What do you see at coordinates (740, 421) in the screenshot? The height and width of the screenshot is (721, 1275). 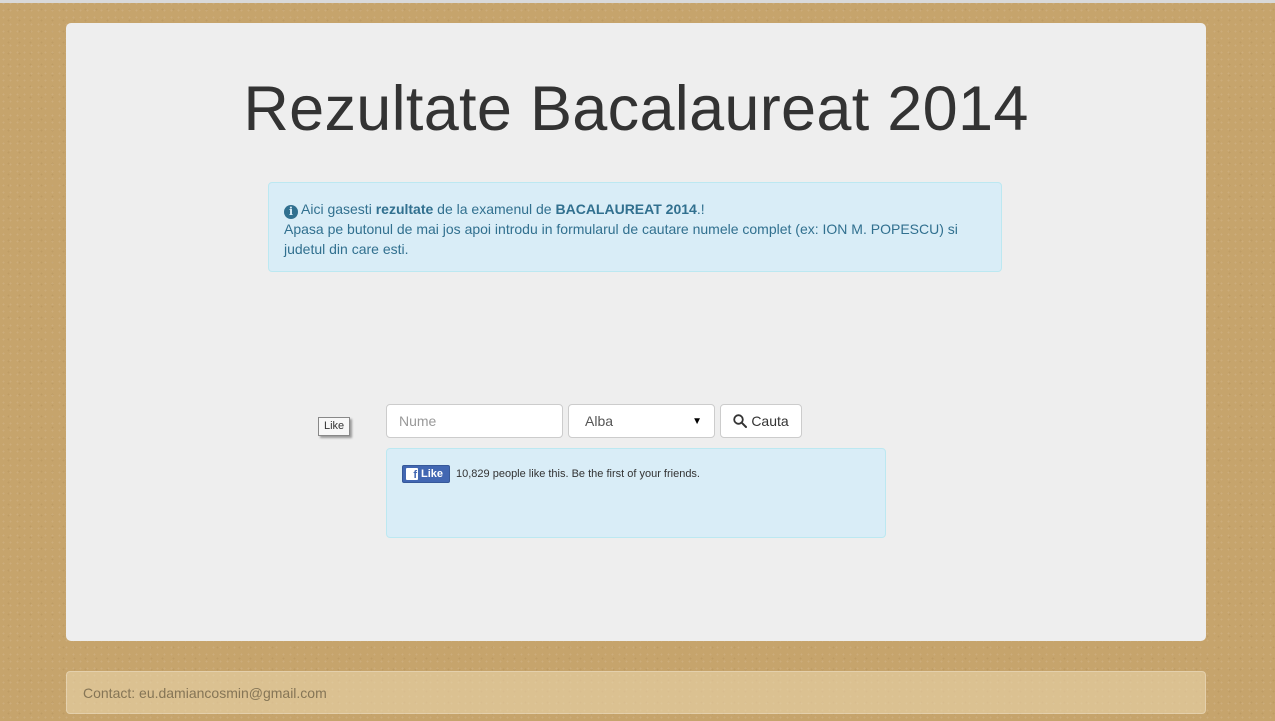 I see `search-icon` at bounding box center [740, 421].